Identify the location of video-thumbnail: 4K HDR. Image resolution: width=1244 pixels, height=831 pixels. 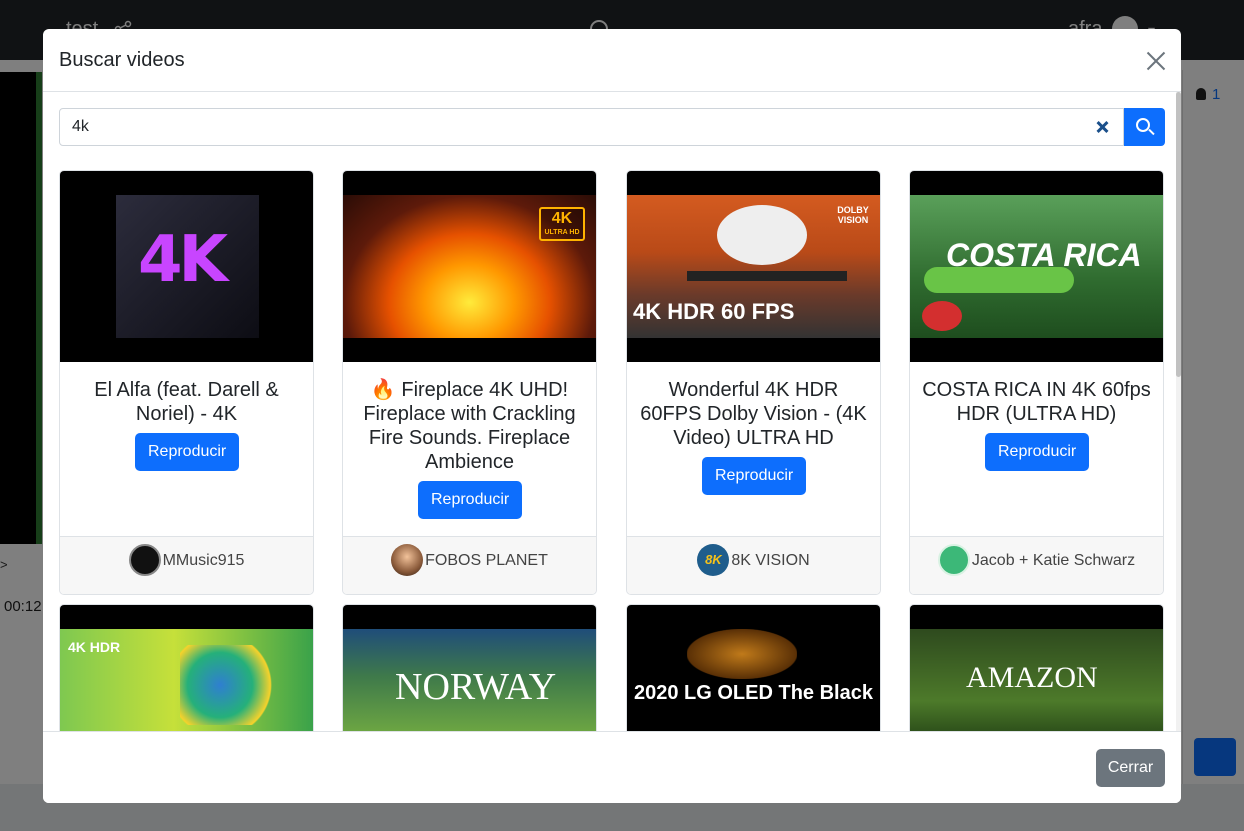
(186, 668).